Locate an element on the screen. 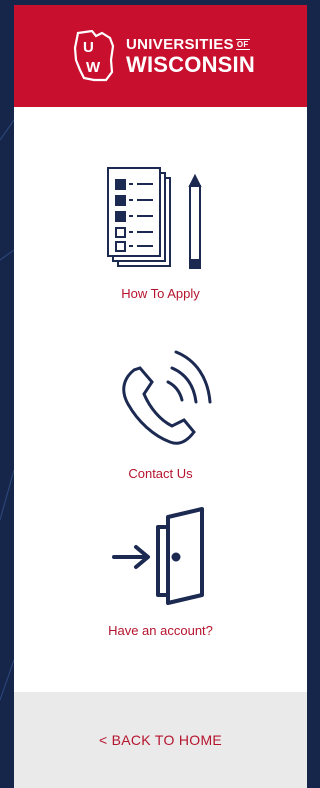 The height and width of the screenshot is (788, 320). logo-universities-text: UNIVERSITIES is located at coordinates (180, 44).